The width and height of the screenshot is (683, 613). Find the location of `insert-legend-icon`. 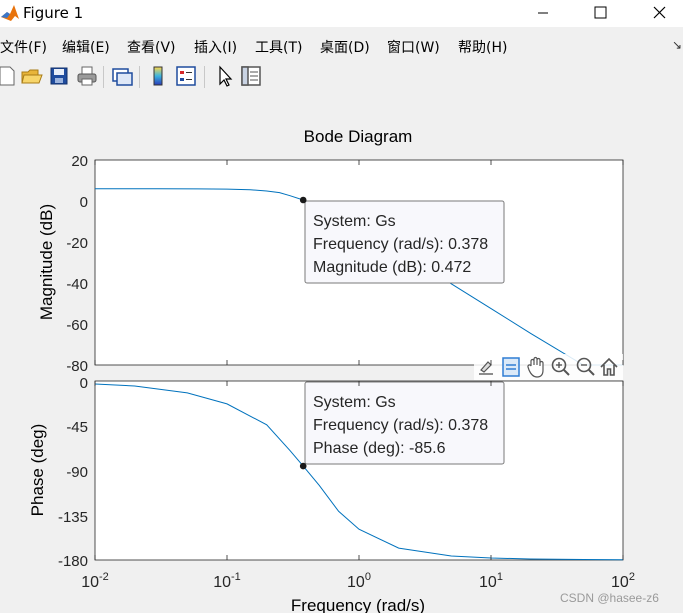

insert-legend-icon is located at coordinates (186, 76).